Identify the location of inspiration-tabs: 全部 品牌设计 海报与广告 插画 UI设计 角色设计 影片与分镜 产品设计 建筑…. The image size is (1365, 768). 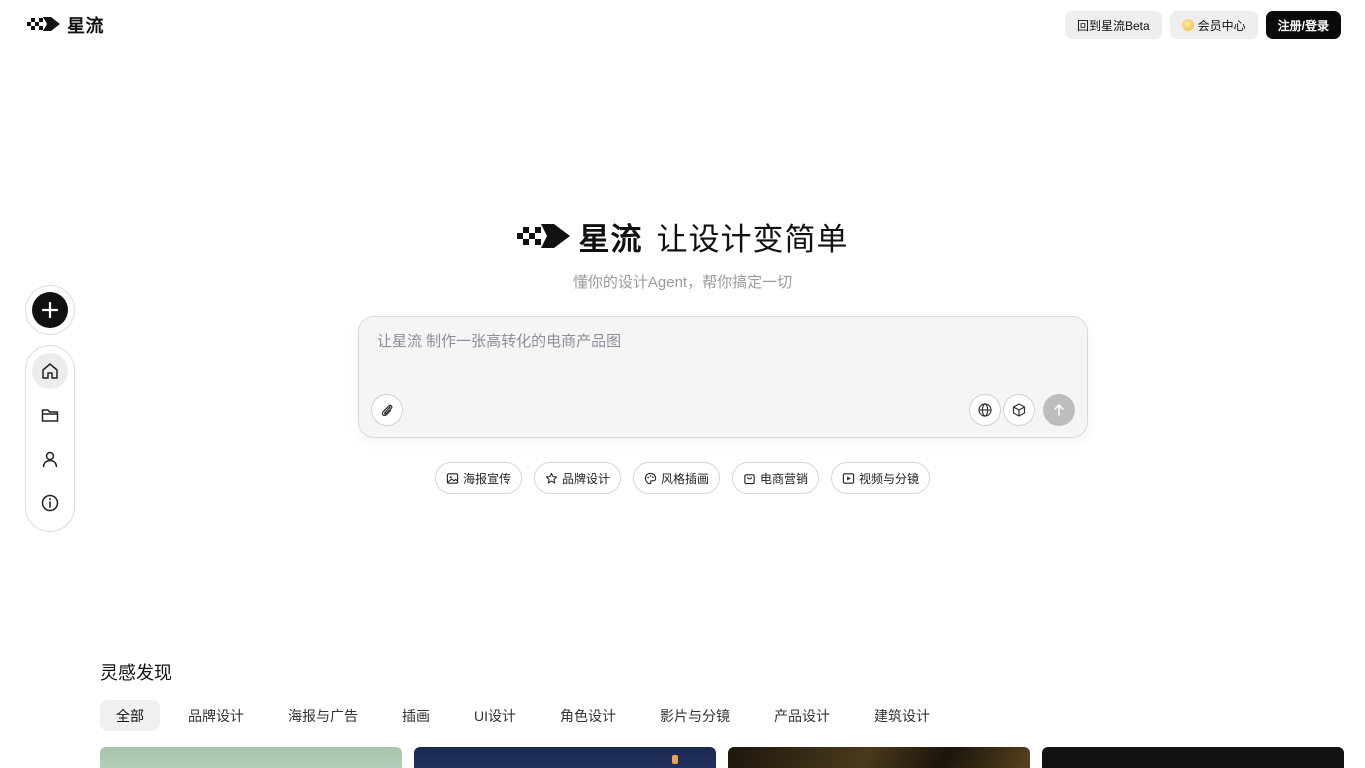
(529, 715).